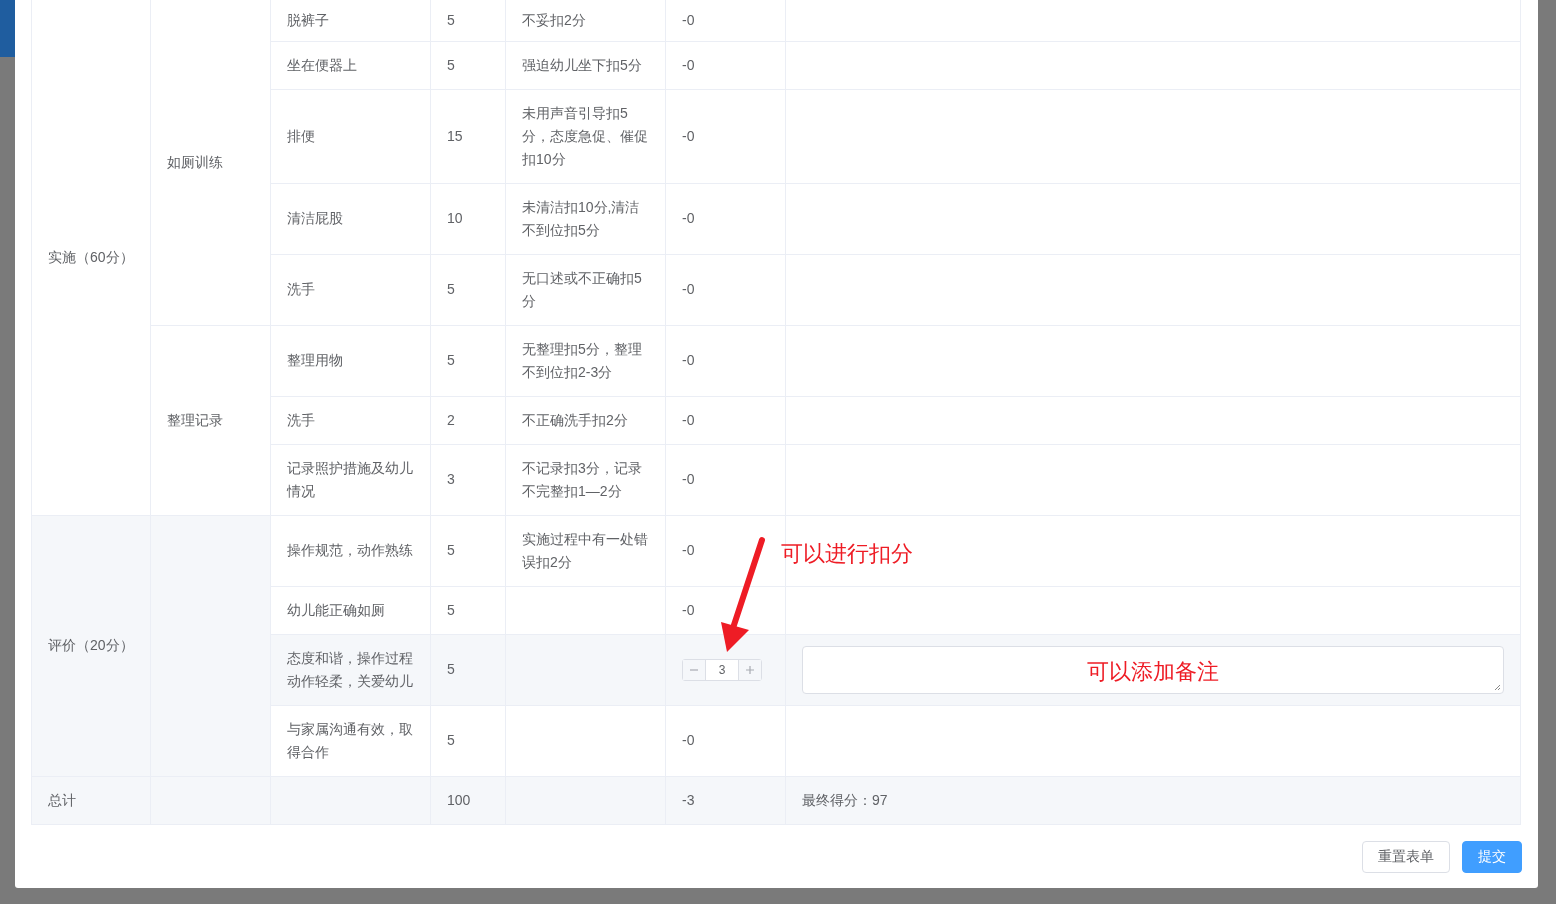 The width and height of the screenshot is (1556, 904). What do you see at coordinates (301, 136) in the screenshot?
I see `table-cell-text: 排便` at bounding box center [301, 136].